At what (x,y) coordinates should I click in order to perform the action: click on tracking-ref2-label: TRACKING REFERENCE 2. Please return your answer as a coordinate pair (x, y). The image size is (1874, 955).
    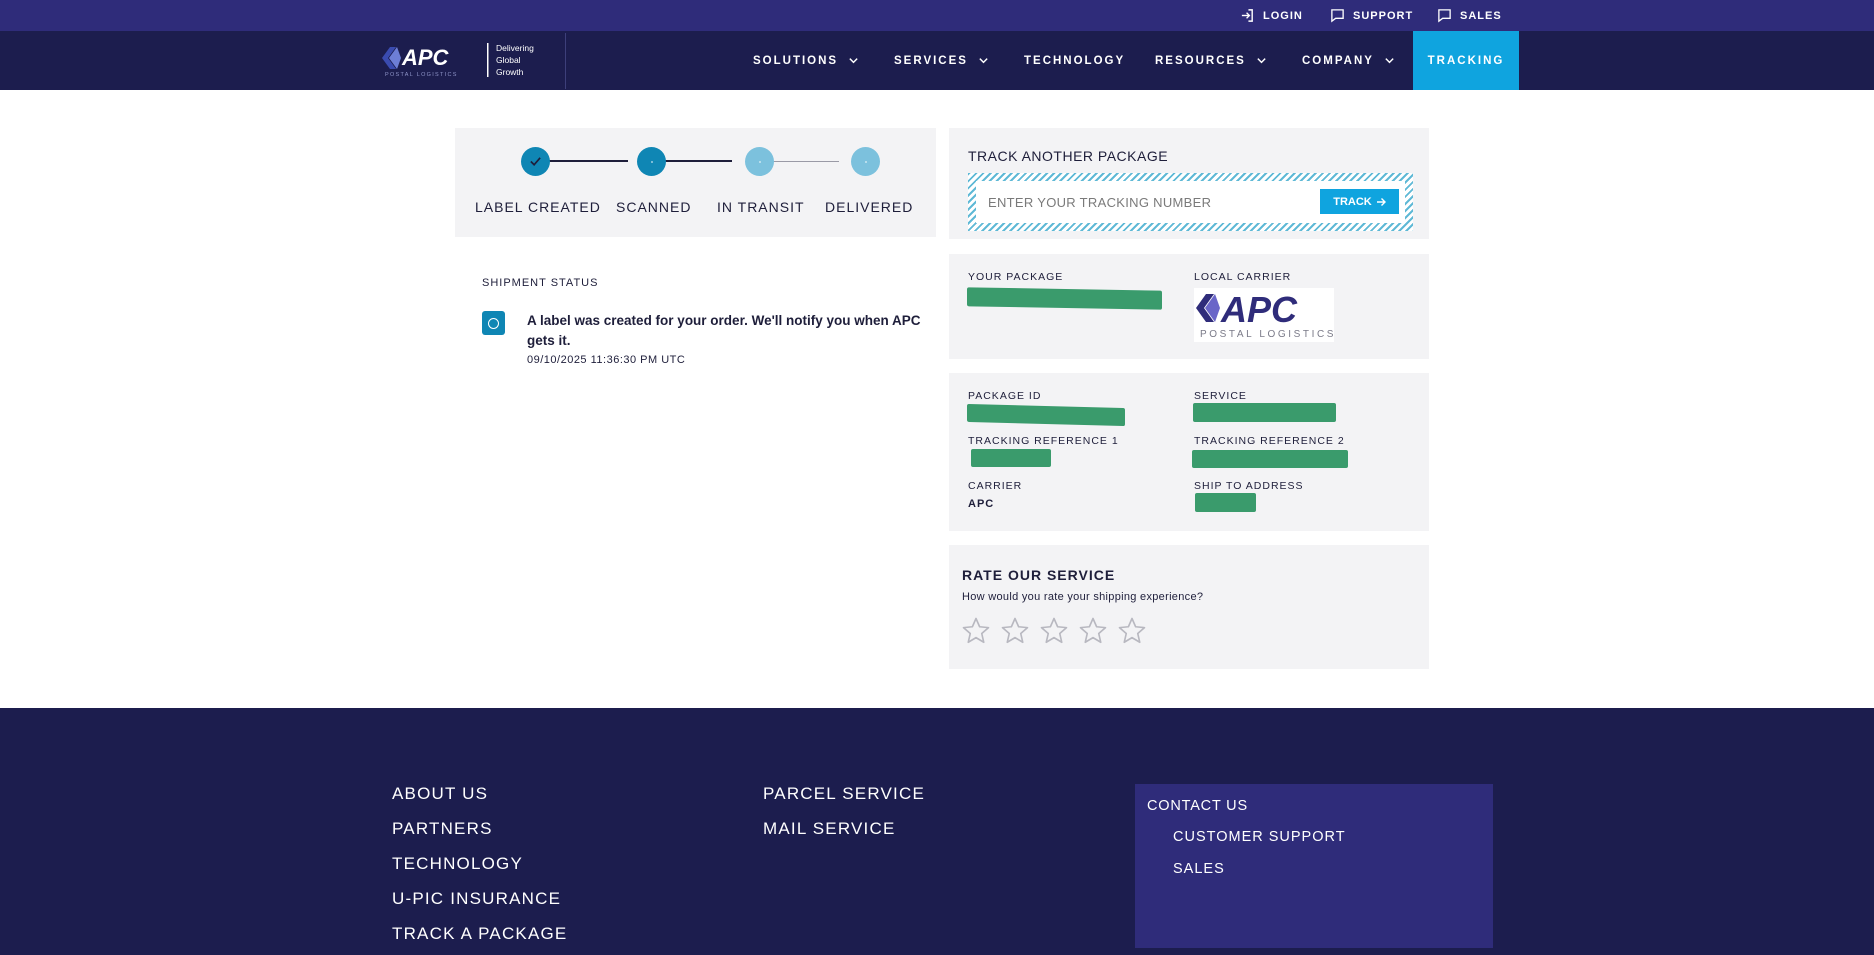
    Looking at the image, I should click on (1269, 441).